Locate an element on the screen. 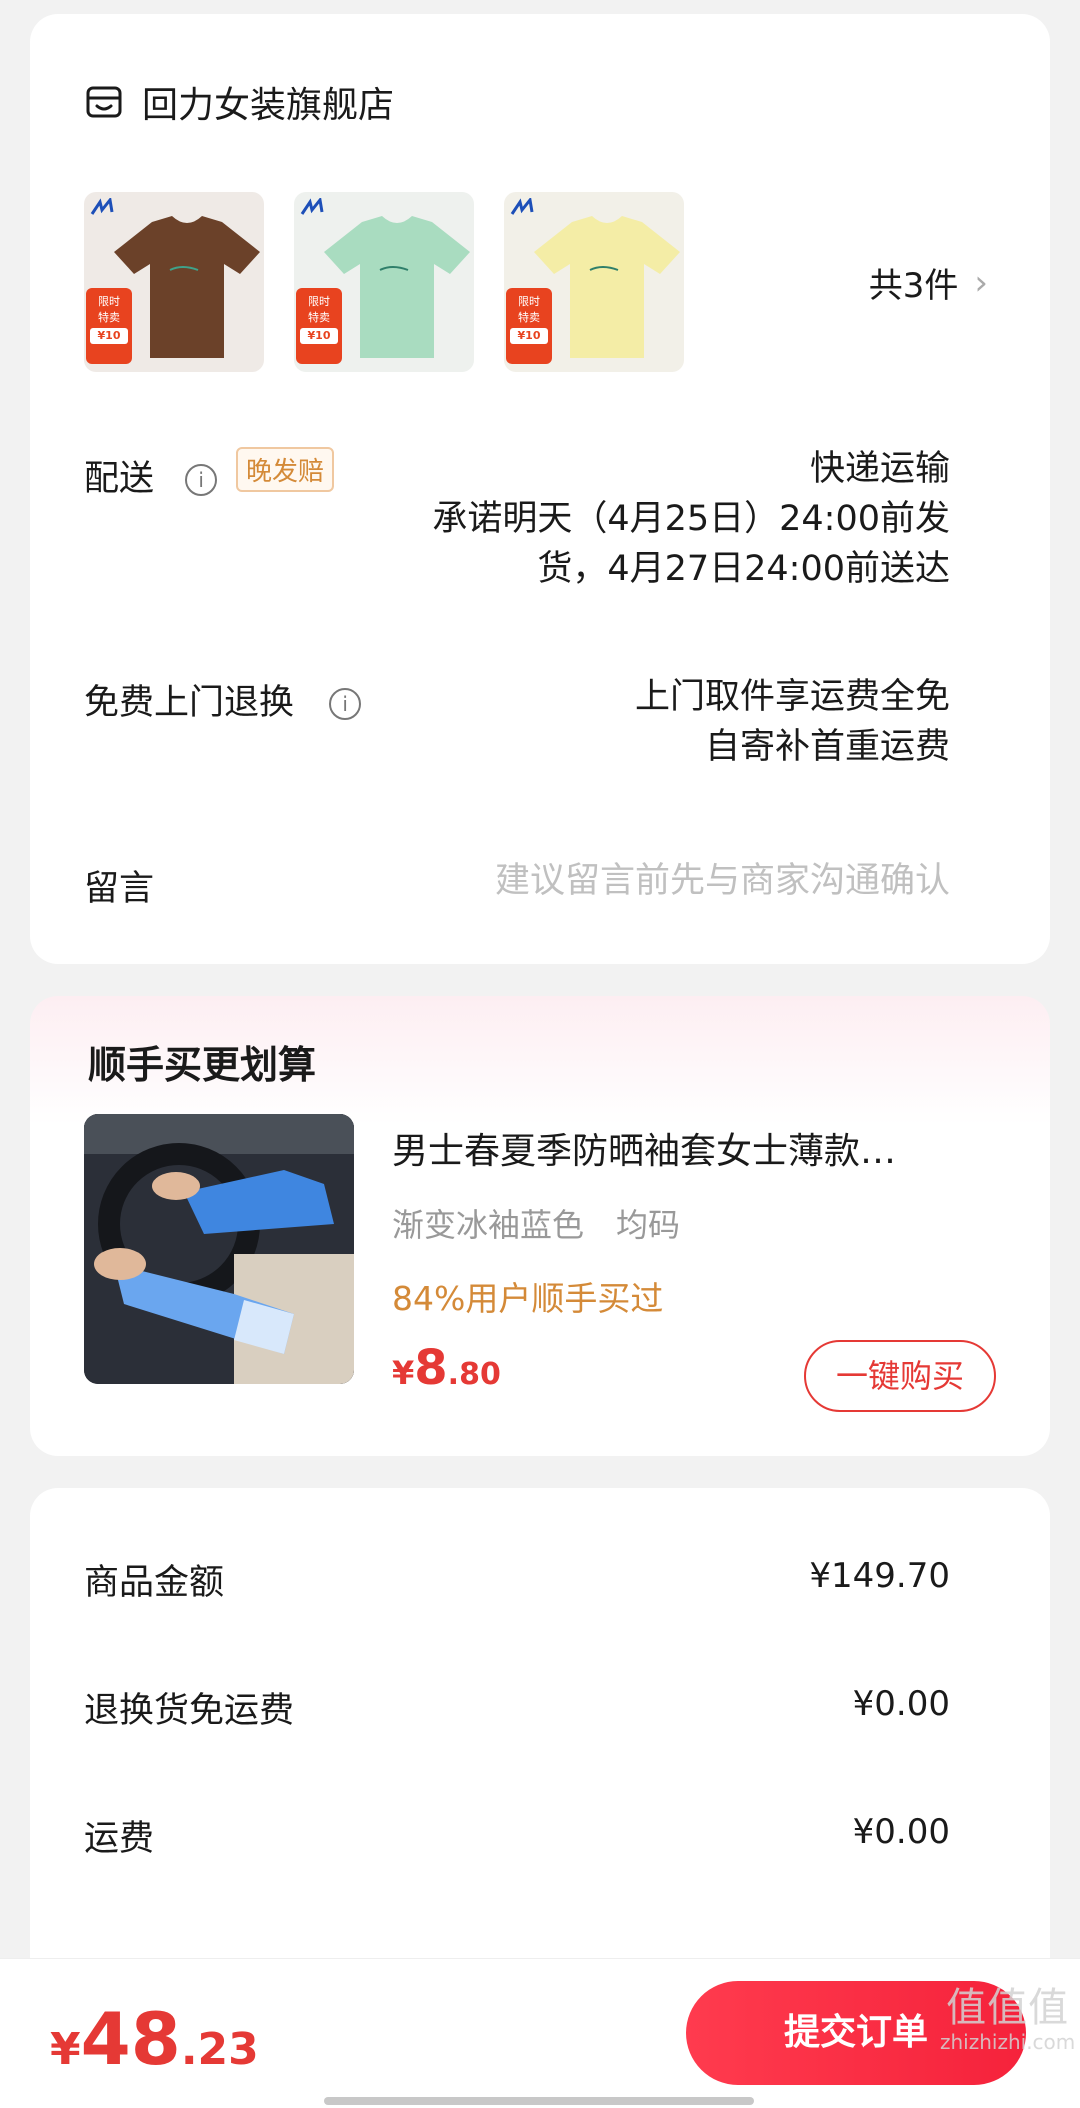  delivery-promise: 承诺明天（4月25日）24:00前发 is located at coordinates (691, 519).